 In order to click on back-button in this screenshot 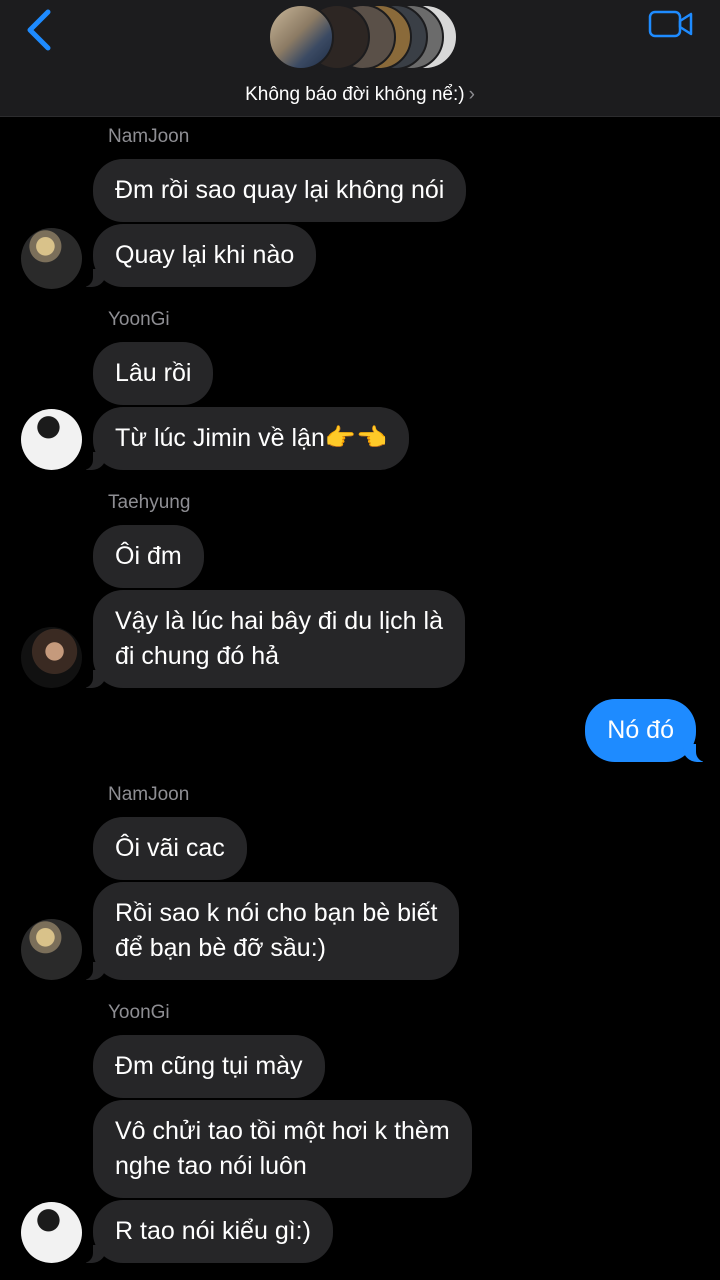, I will do `click(40, 30)`.